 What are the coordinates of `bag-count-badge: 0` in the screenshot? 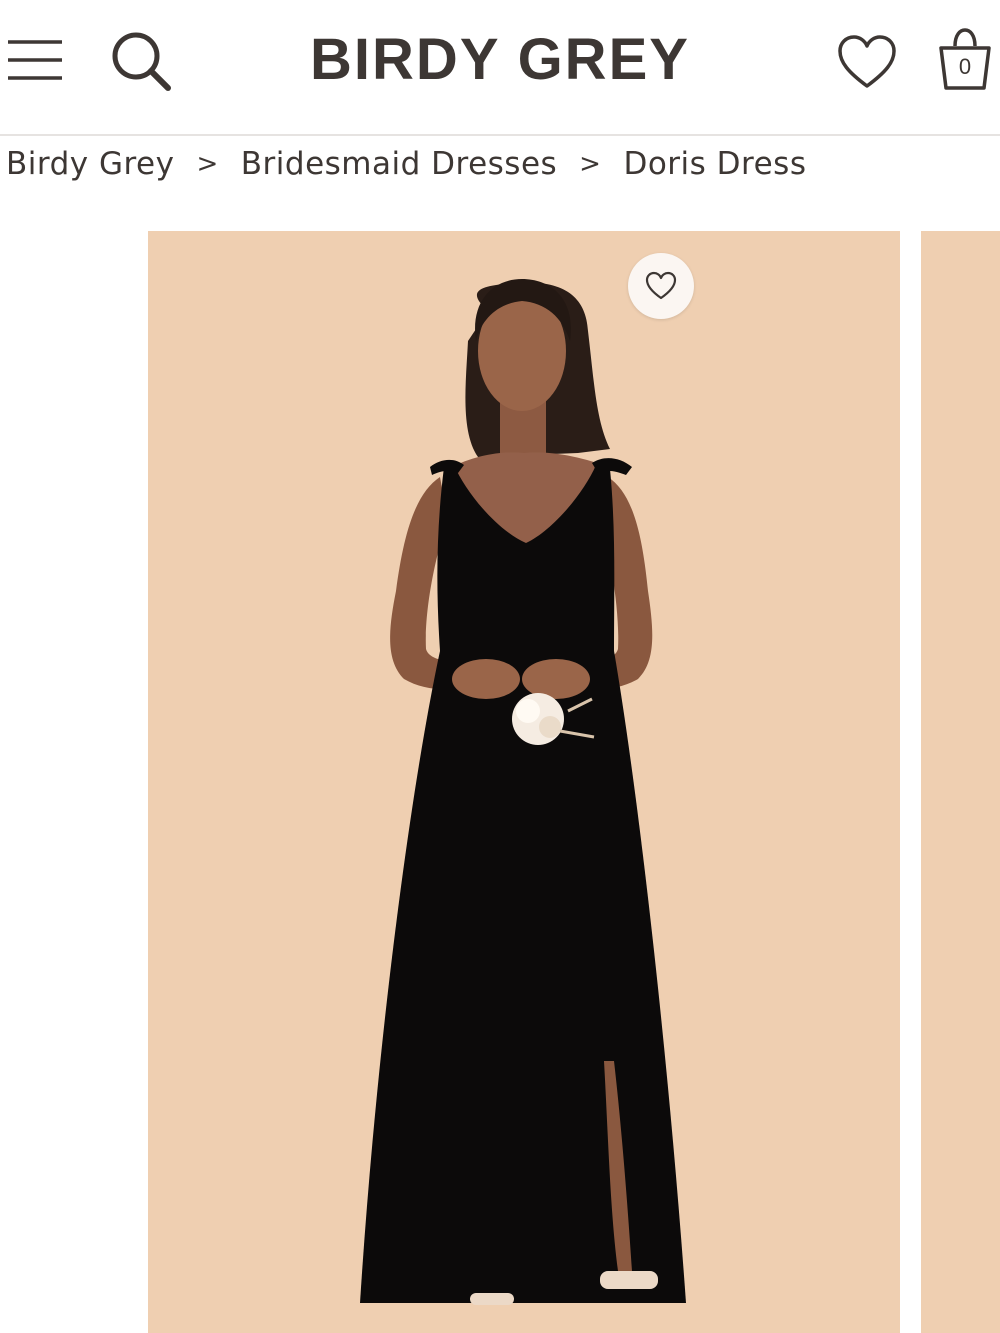 It's located at (965, 66).